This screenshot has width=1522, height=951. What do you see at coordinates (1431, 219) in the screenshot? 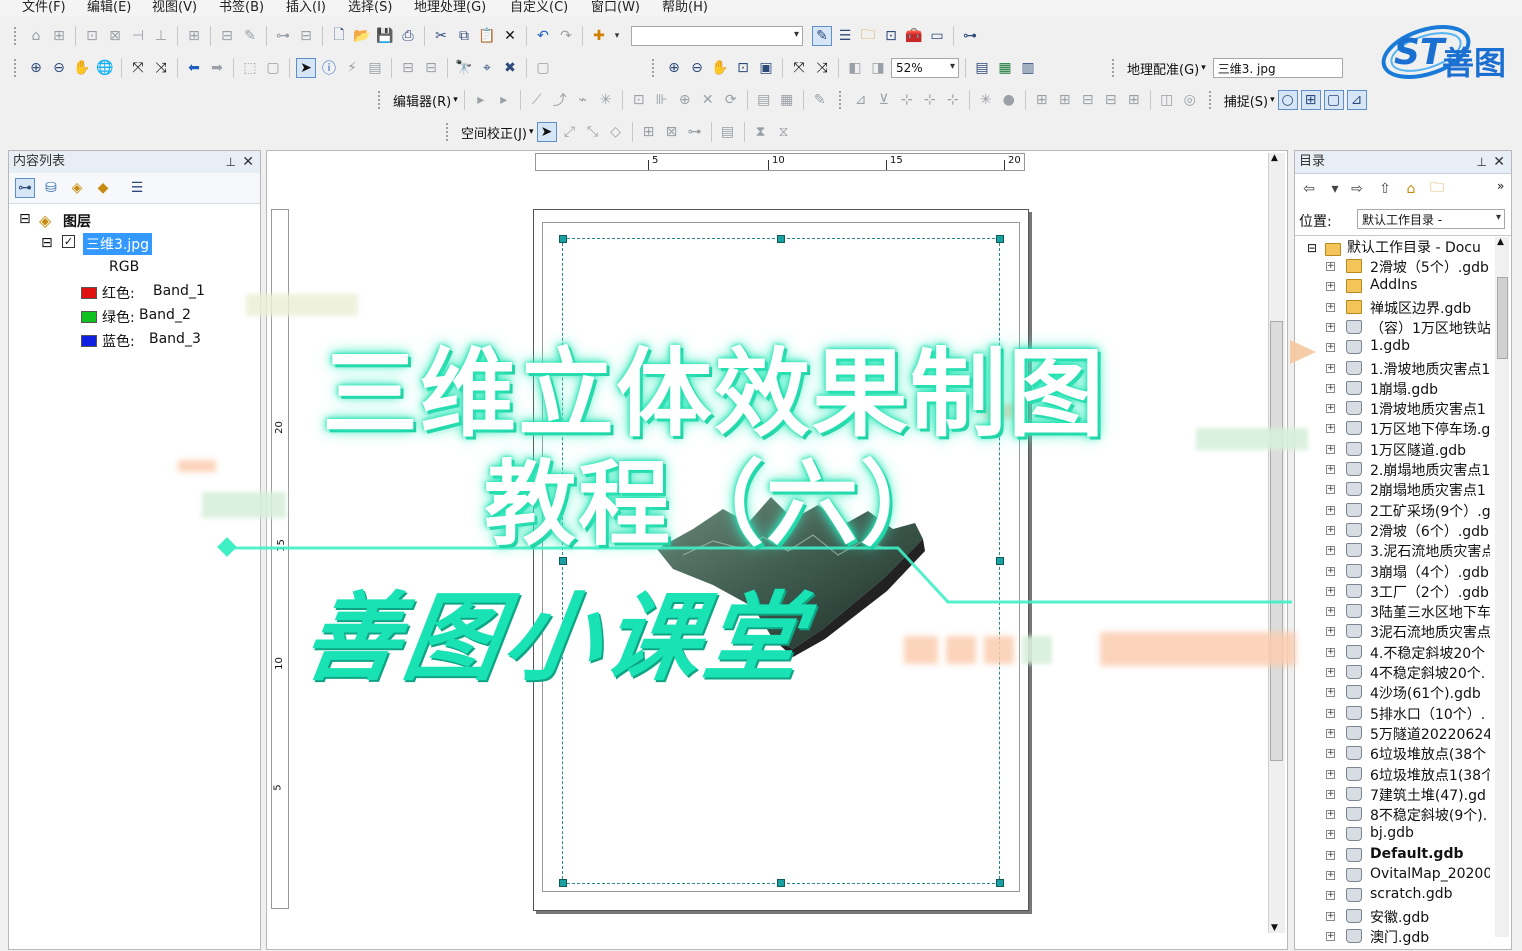
I see `location-combo: 默认工作目录 - ▾` at bounding box center [1431, 219].